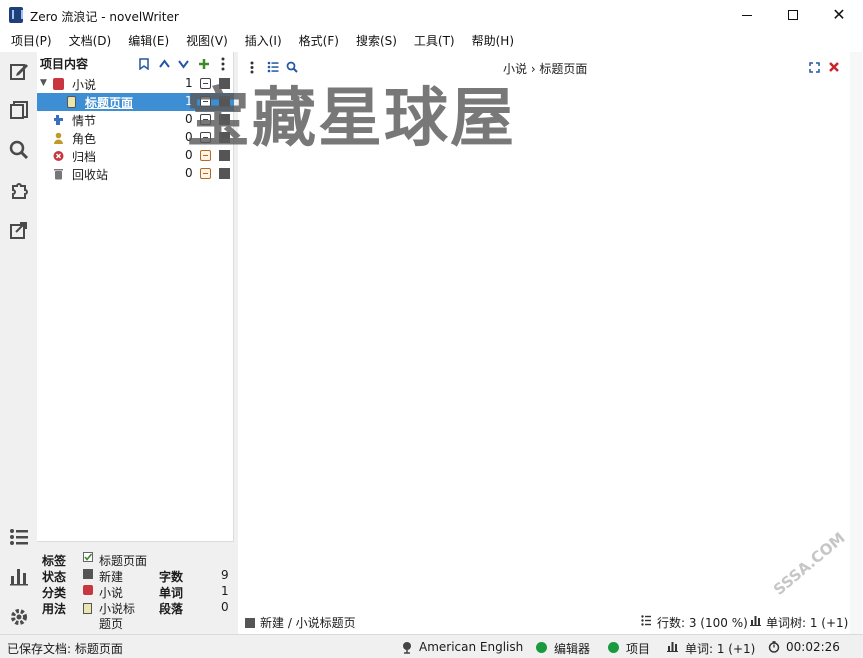 The image size is (863, 658). I want to click on editor-scrollbar, so click(856, 343).